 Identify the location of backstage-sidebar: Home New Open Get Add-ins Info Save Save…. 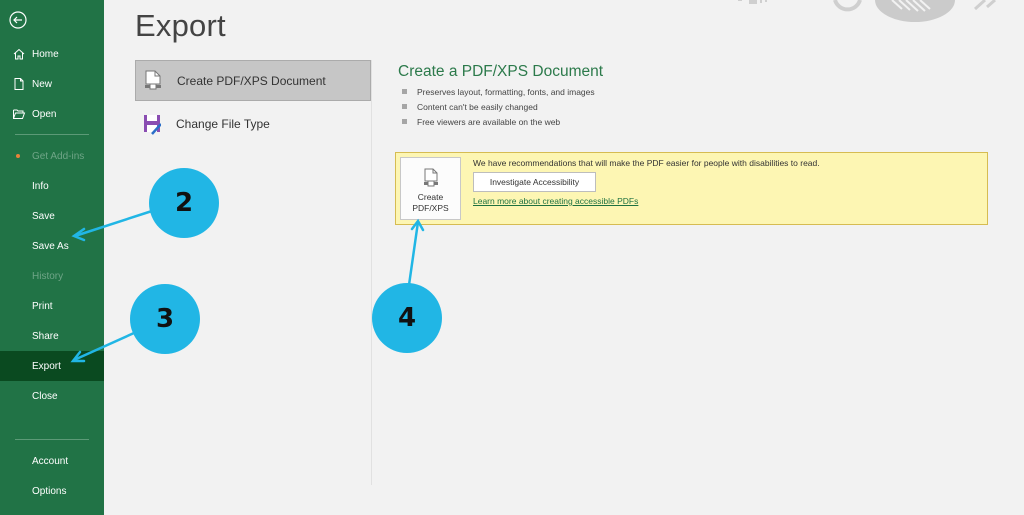
(52, 257).